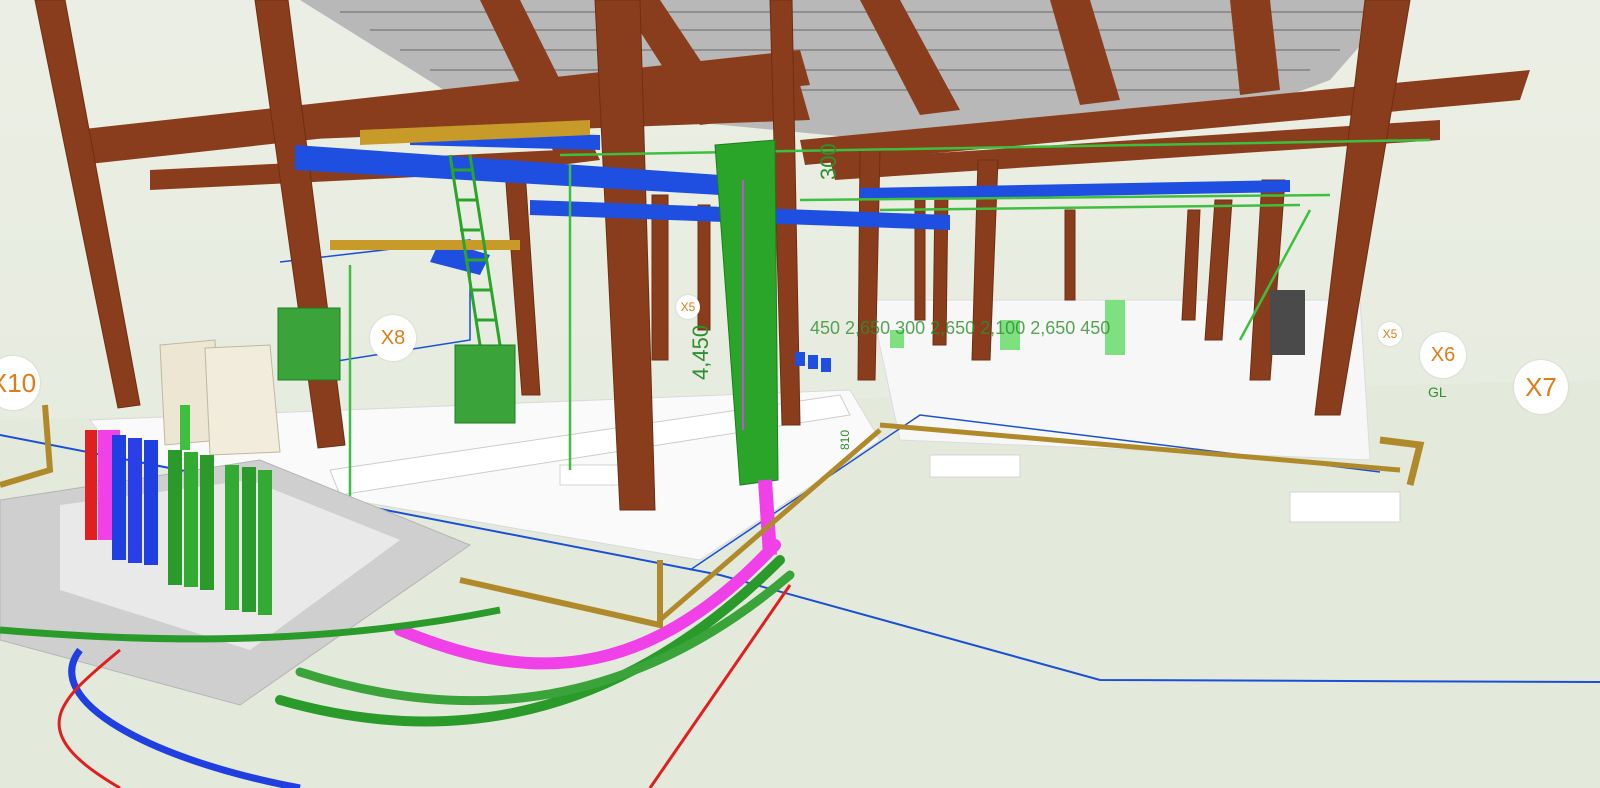  I want to click on grid-bubble-x5-left: X5, so click(688, 307).